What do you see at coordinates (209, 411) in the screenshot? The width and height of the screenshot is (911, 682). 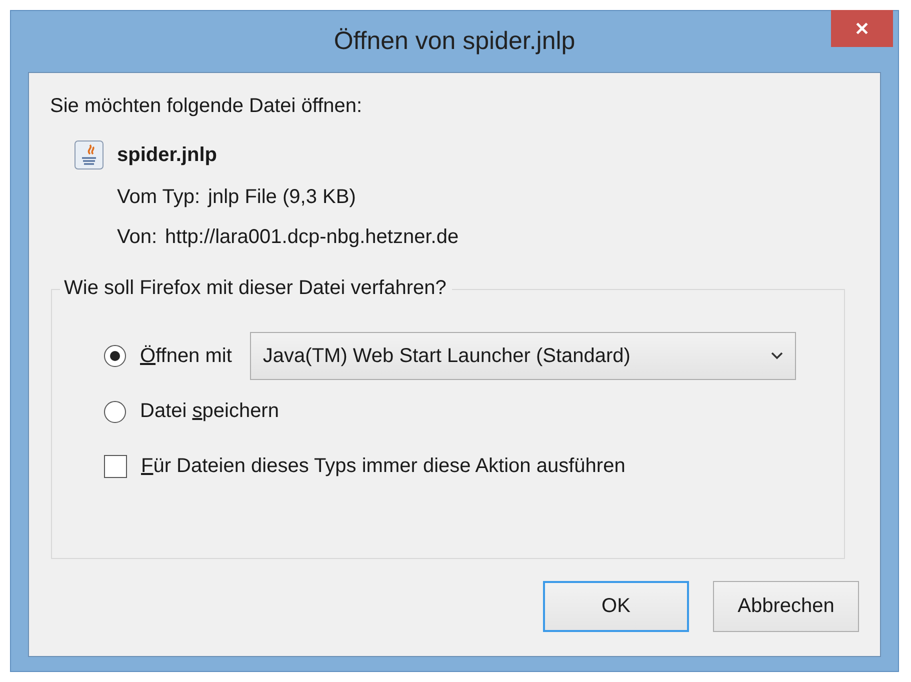 I see `option-label: Datei speichern` at bounding box center [209, 411].